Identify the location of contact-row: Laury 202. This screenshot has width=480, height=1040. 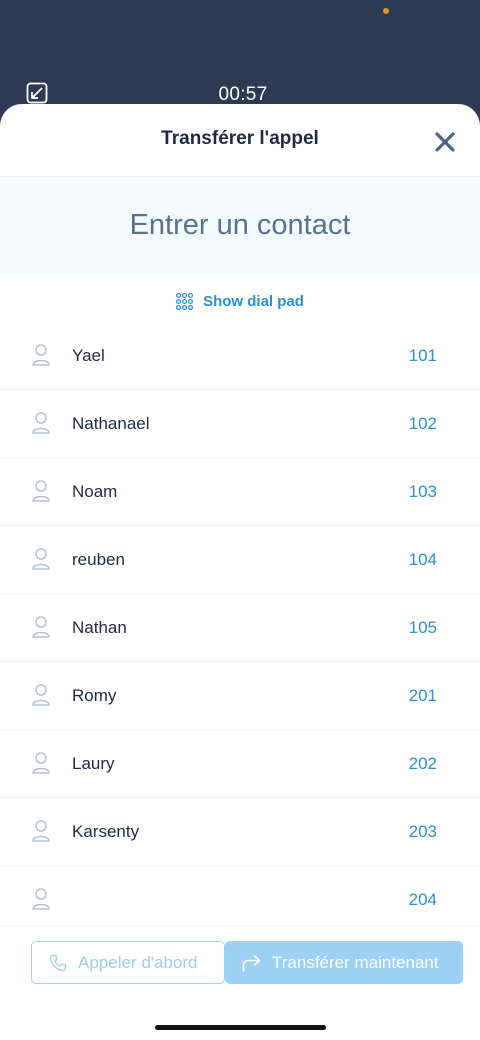
(240, 764).